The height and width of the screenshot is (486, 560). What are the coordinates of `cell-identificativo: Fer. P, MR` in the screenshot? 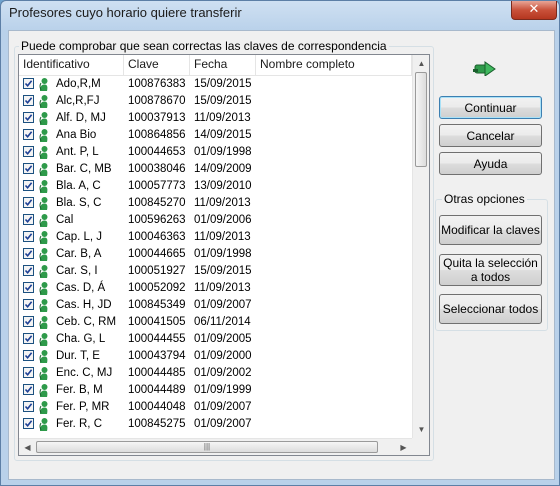 It's located at (83, 407).